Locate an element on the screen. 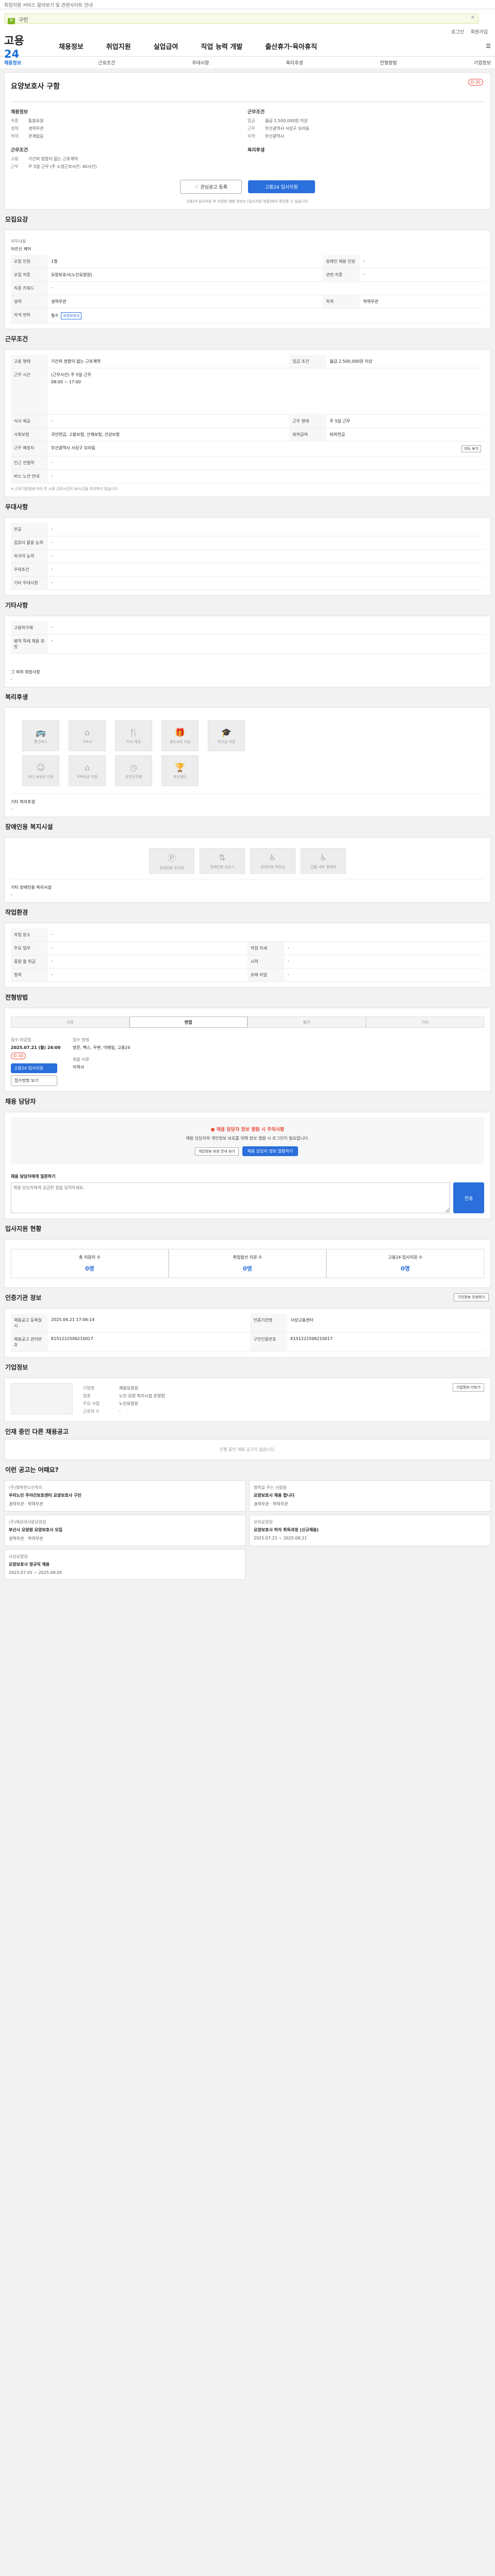 This screenshot has width=495, height=2576. kv-label: 임금 is located at coordinates (251, 120).